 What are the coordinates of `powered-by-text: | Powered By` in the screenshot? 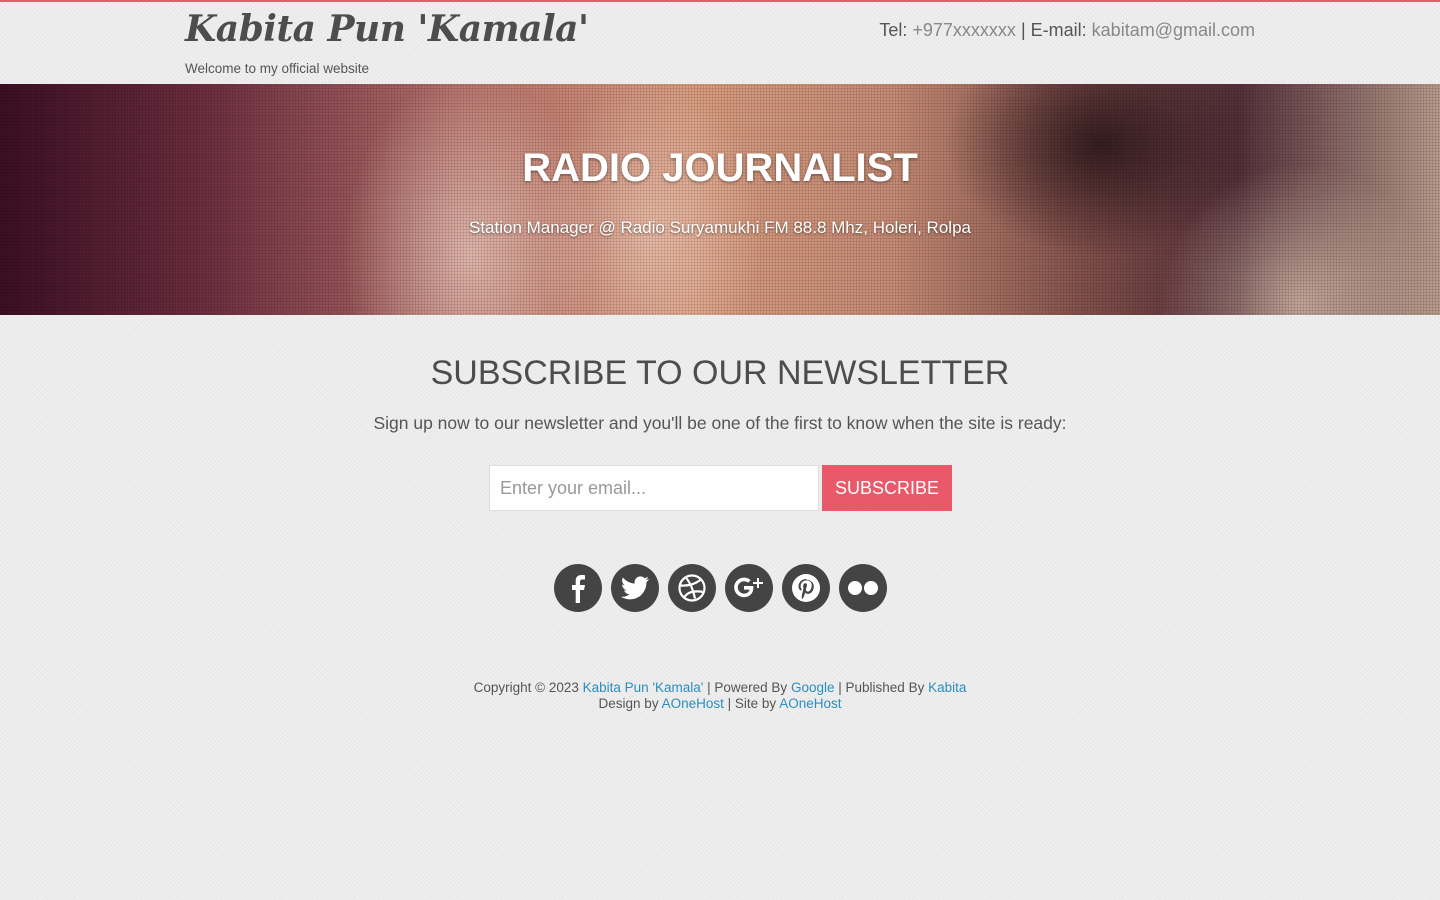 It's located at (747, 687).